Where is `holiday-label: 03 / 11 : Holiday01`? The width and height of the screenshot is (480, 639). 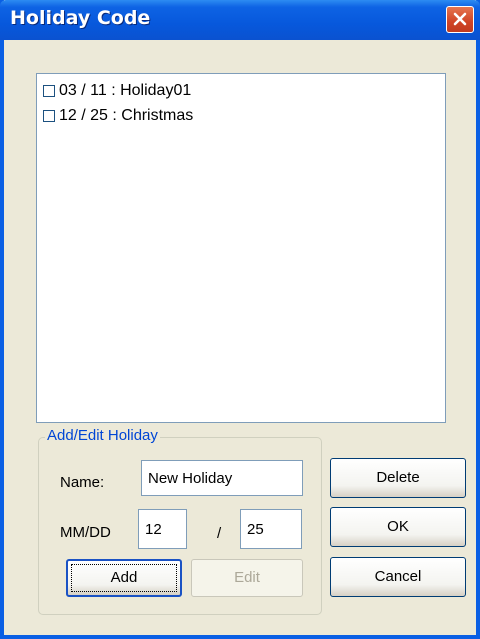
holiday-label: 03 / 11 : Holiday01 is located at coordinates (125, 90).